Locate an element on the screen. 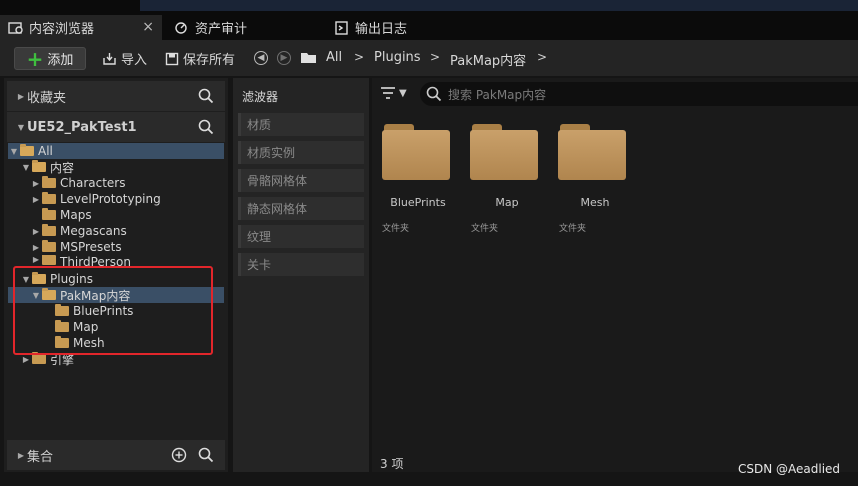 The image size is (858, 486). project-label: UE52_PakTest1 is located at coordinates (82, 127).